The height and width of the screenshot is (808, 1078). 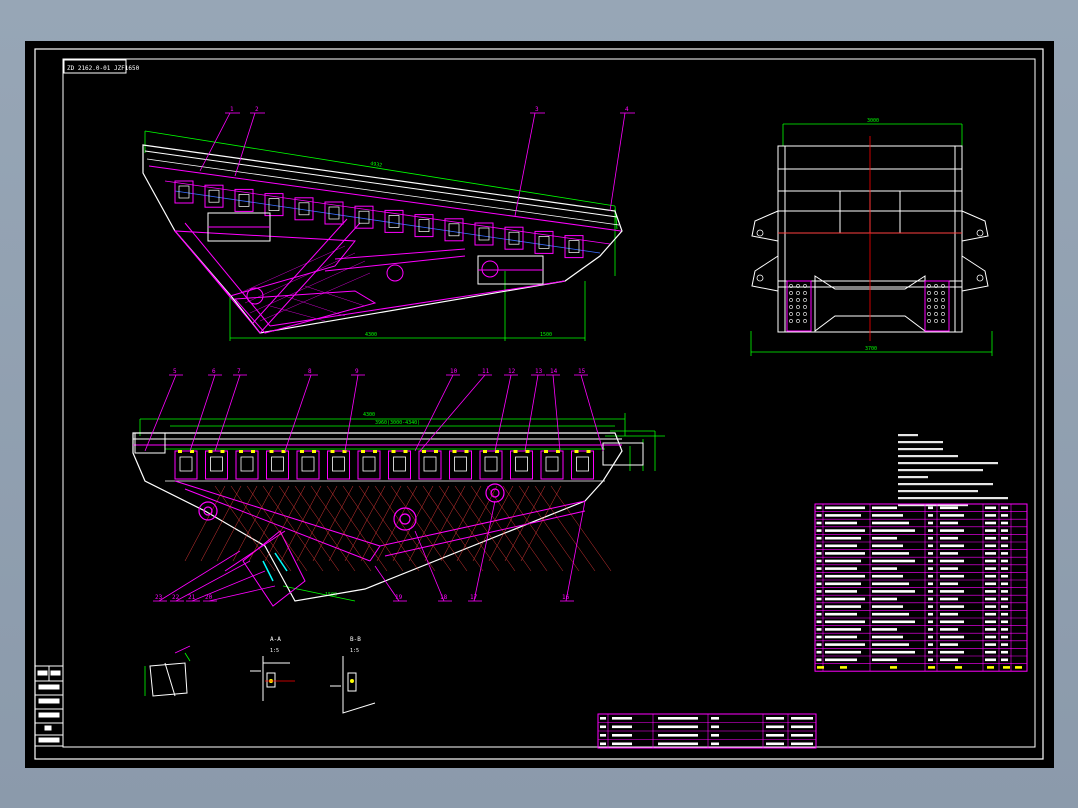 I want to click on svg-text: 4932, so click(x=376, y=165).